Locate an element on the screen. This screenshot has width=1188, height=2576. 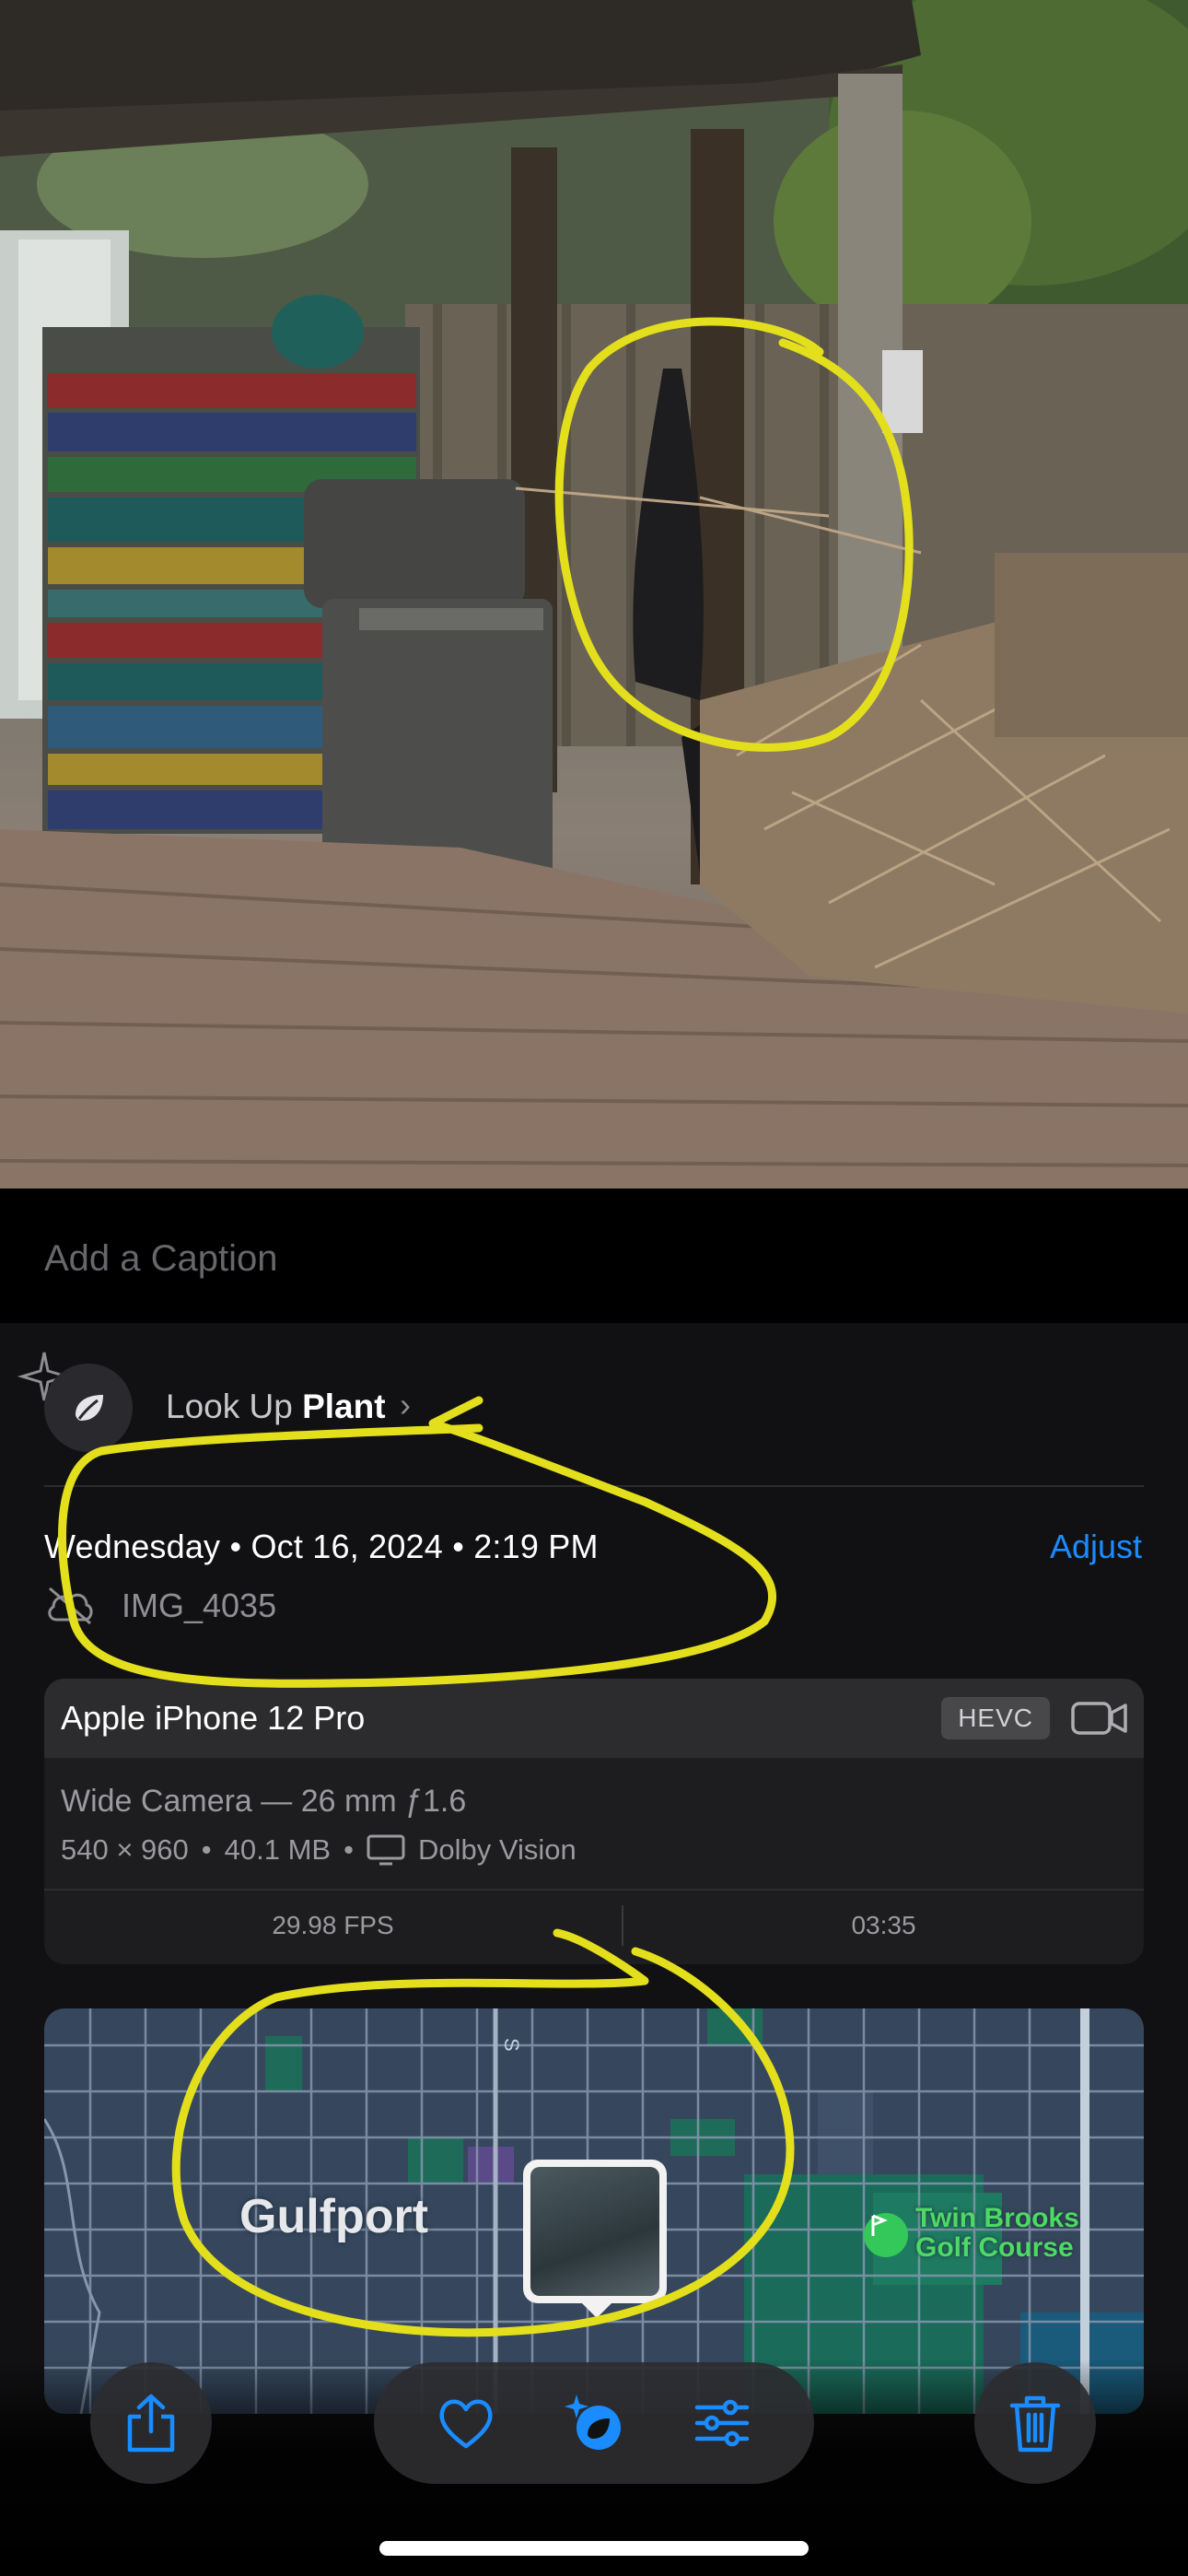
file-size: 40.1 MB is located at coordinates (278, 1849).